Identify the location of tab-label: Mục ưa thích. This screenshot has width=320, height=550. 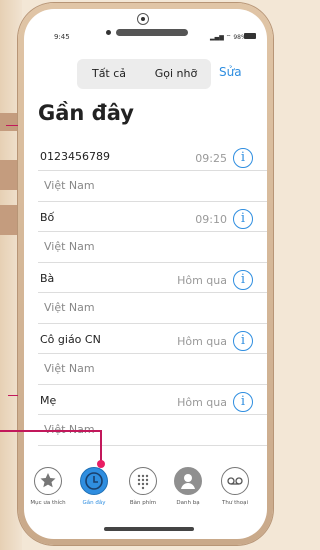
(48, 503).